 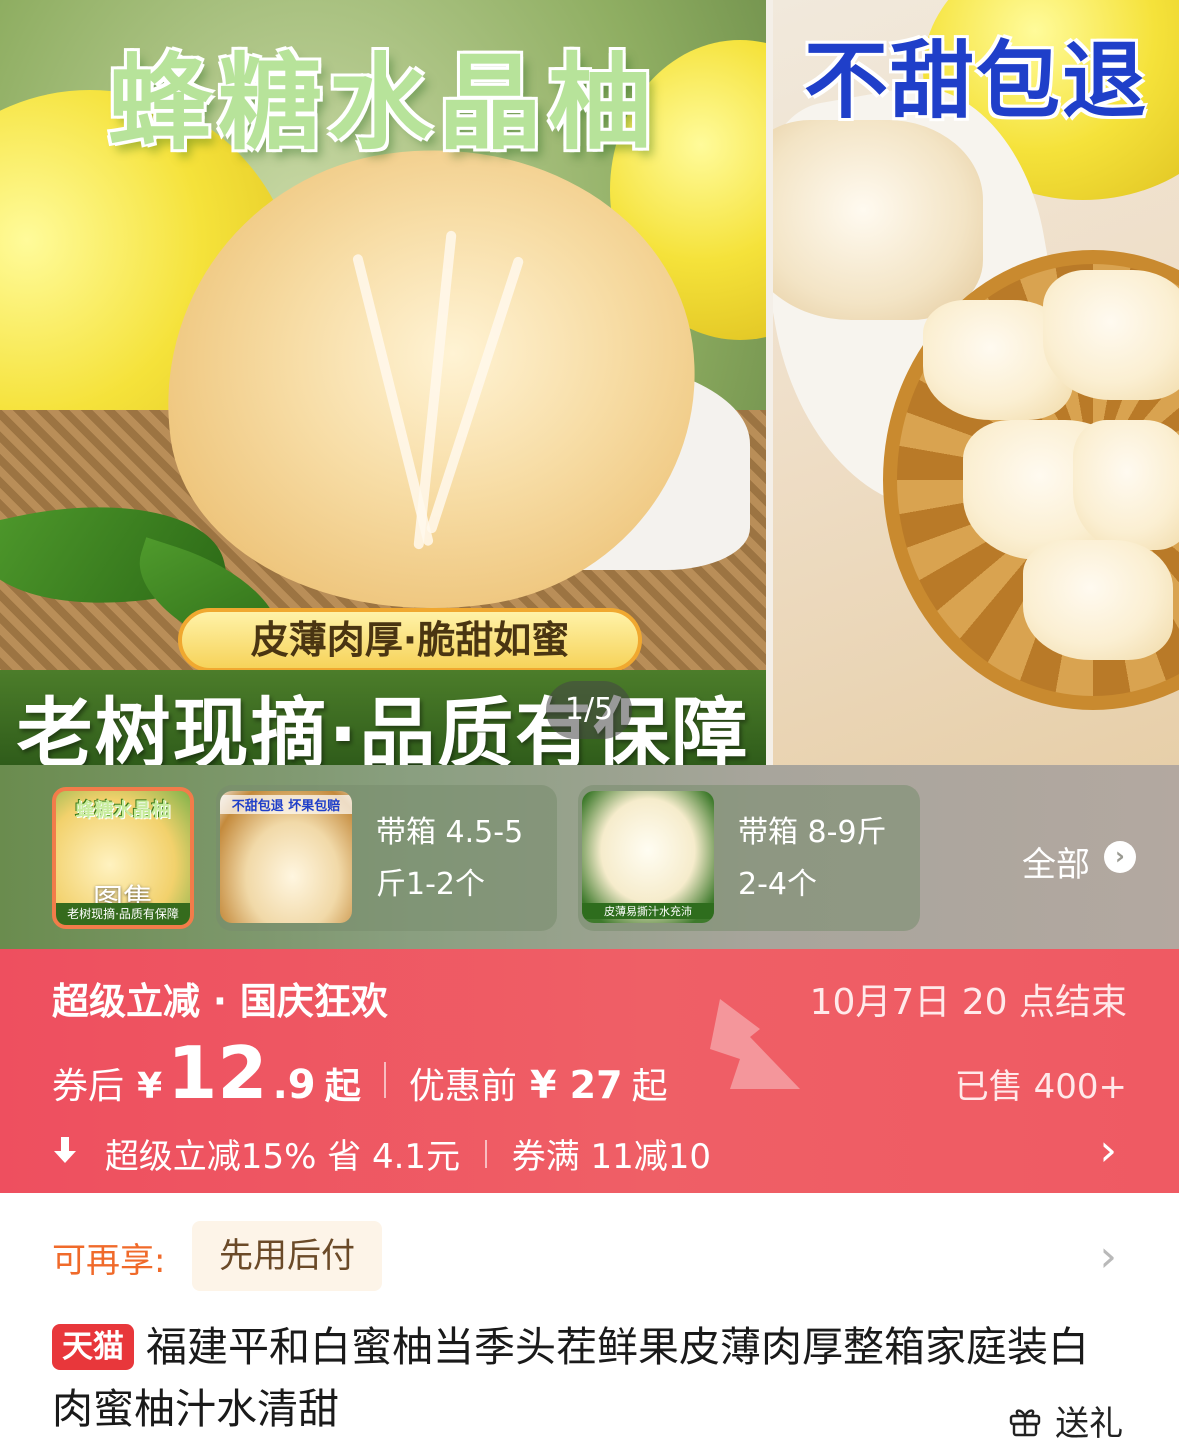 I want to click on gallery-thumb-title: 蜂糖水晶柚, so click(x=123, y=810).